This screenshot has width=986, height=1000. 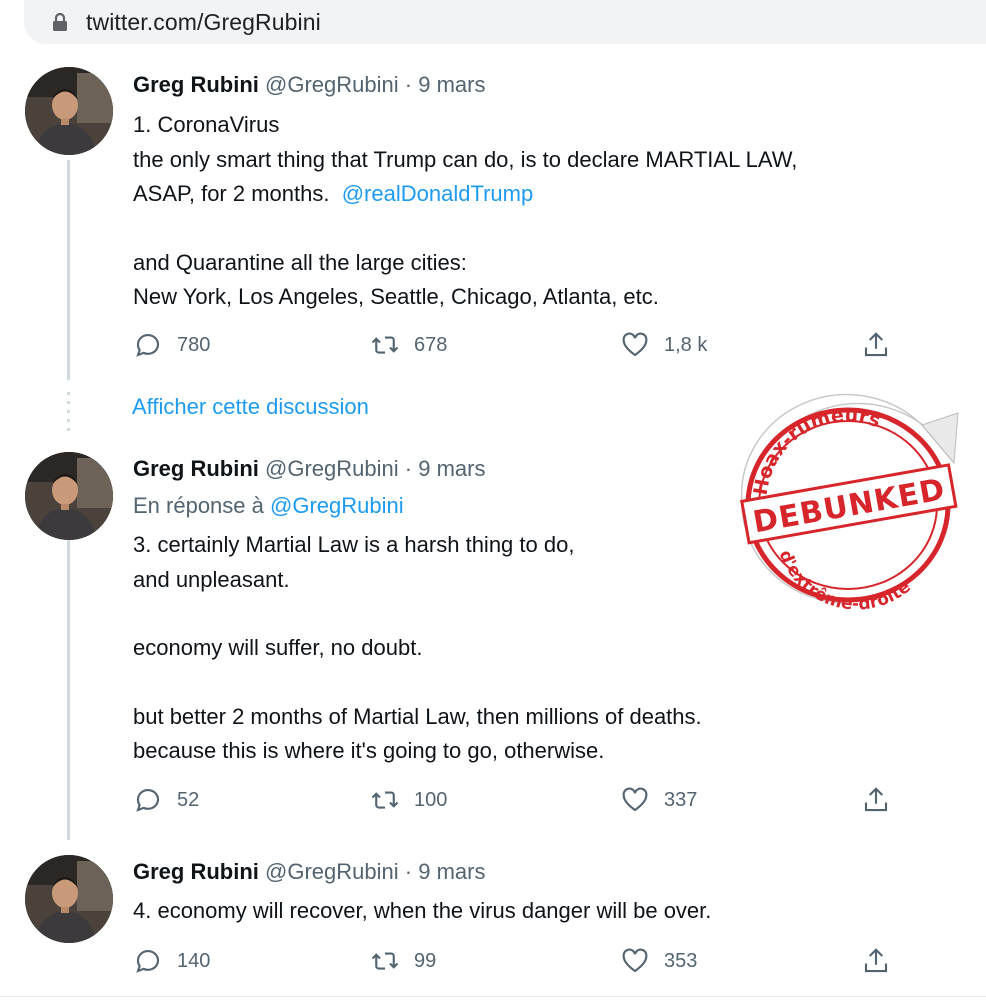 I want to click on like-count: 1,8 k, so click(x=686, y=344).